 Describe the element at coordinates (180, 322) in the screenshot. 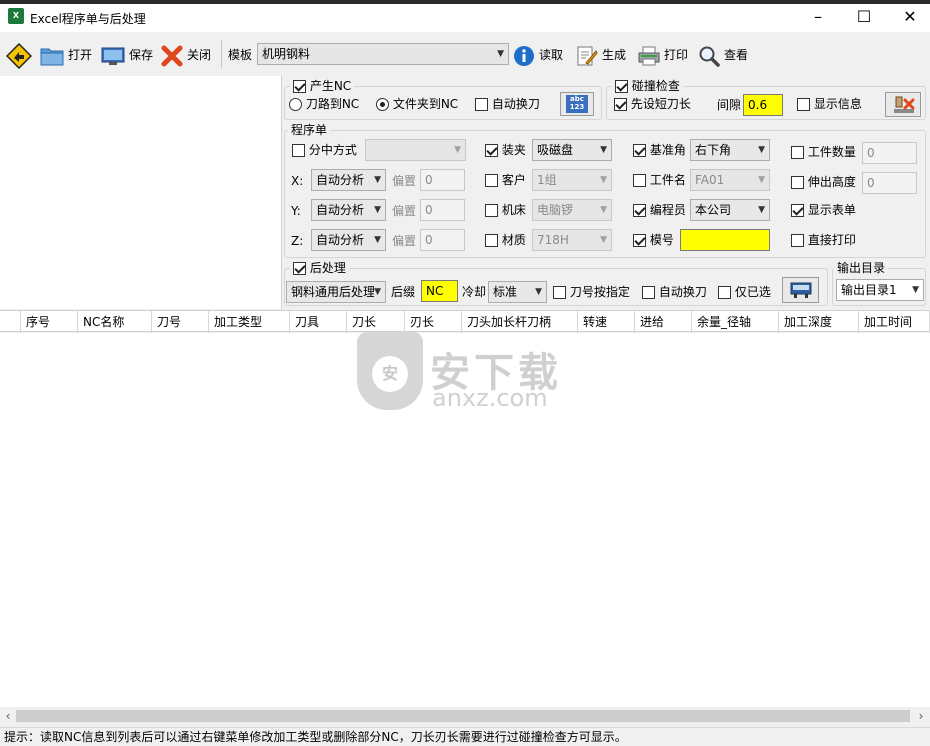

I see `column-header: 刀号` at that location.